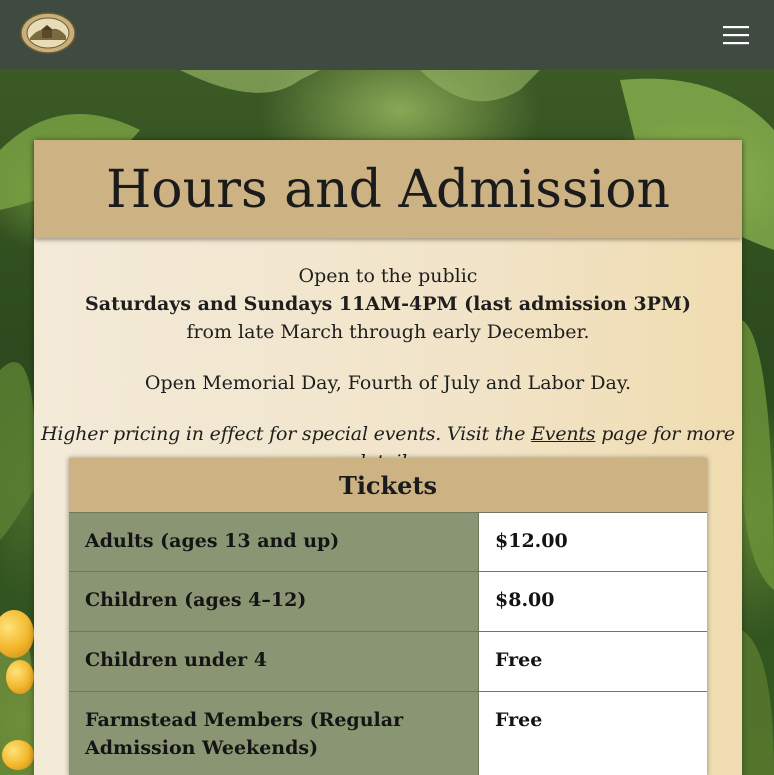 This screenshot has width=774, height=775. I want to click on table-row: Adults (ages 13 and up) $12.00, so click(388, 541).